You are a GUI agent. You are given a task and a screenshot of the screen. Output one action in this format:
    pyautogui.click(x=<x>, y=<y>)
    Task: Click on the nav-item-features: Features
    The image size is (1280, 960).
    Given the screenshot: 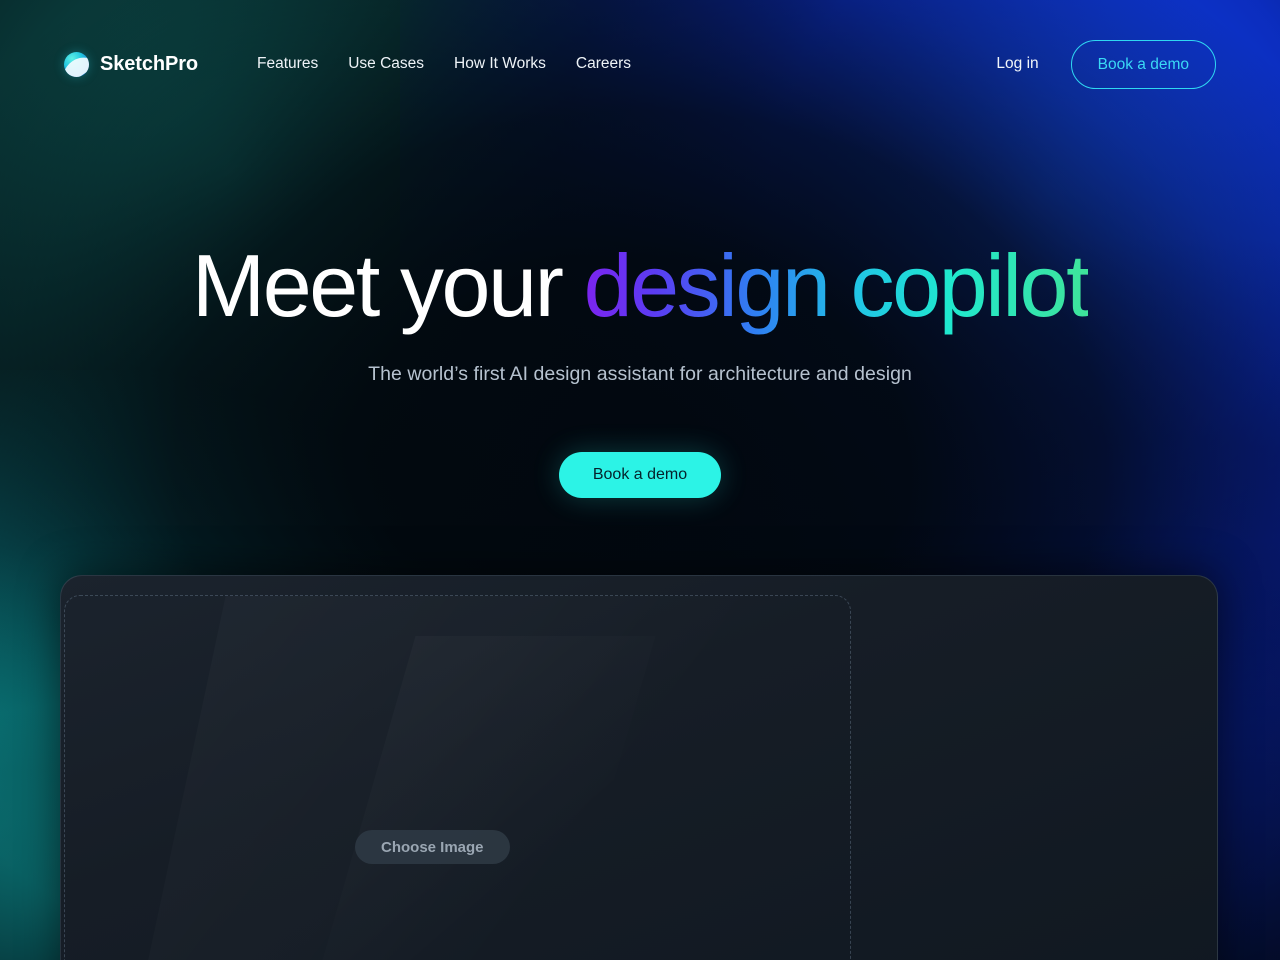 What is the action you would take?
    pyautogui.click(x=287, y=64)
    